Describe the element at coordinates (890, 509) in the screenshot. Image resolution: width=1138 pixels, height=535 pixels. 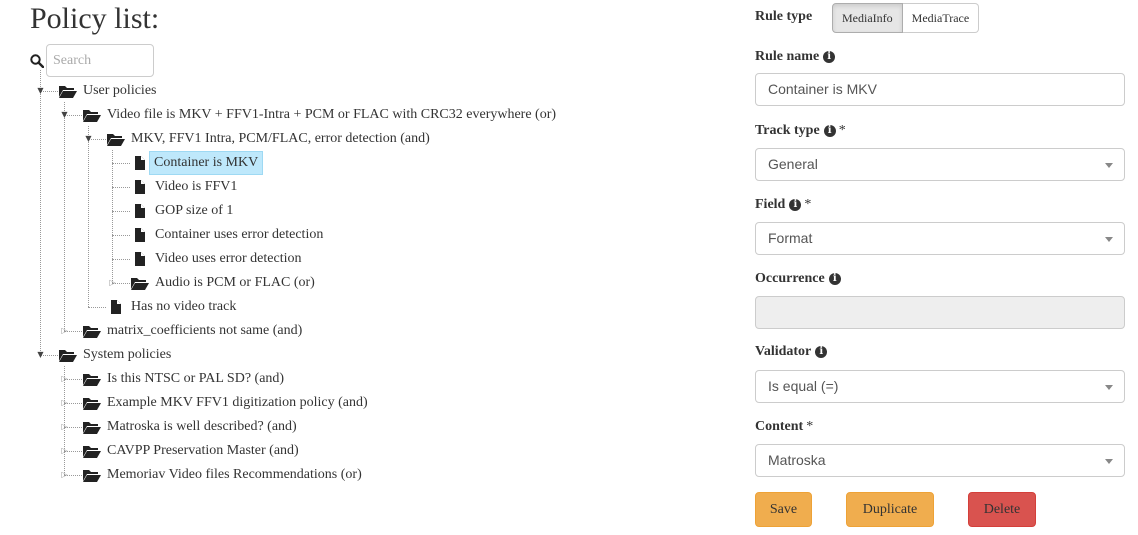
I see `duplicate-button: Duplicate` at that location.